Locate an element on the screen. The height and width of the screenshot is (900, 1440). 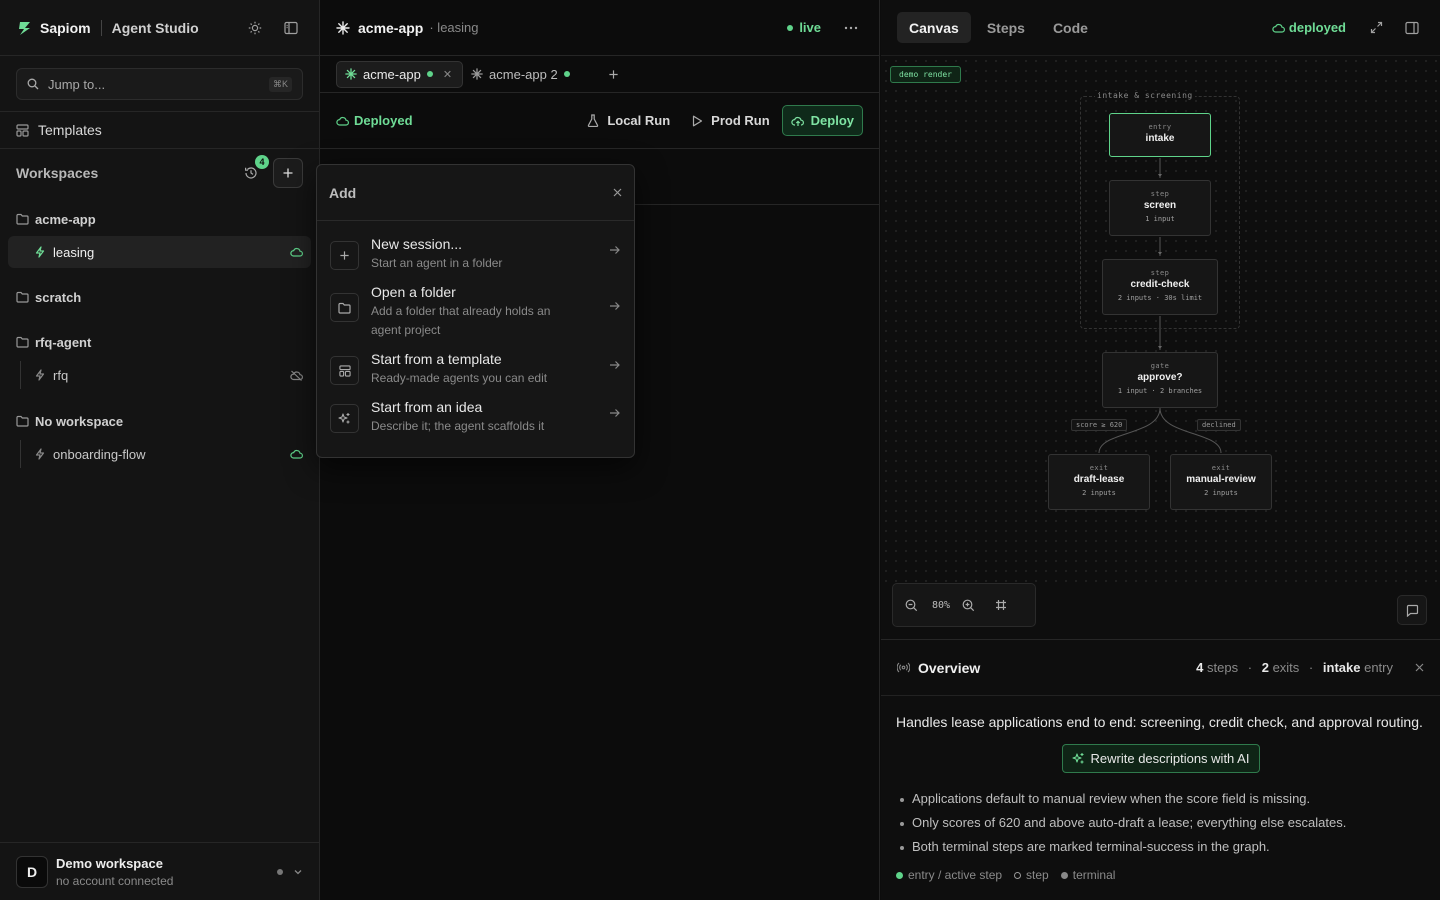
history-icon is located at coordinates (251, 172).